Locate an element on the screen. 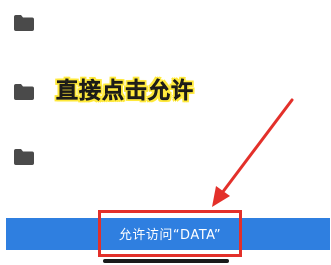 The image size is (331, 265). allow-access-button is located at coordinates (168, 234).